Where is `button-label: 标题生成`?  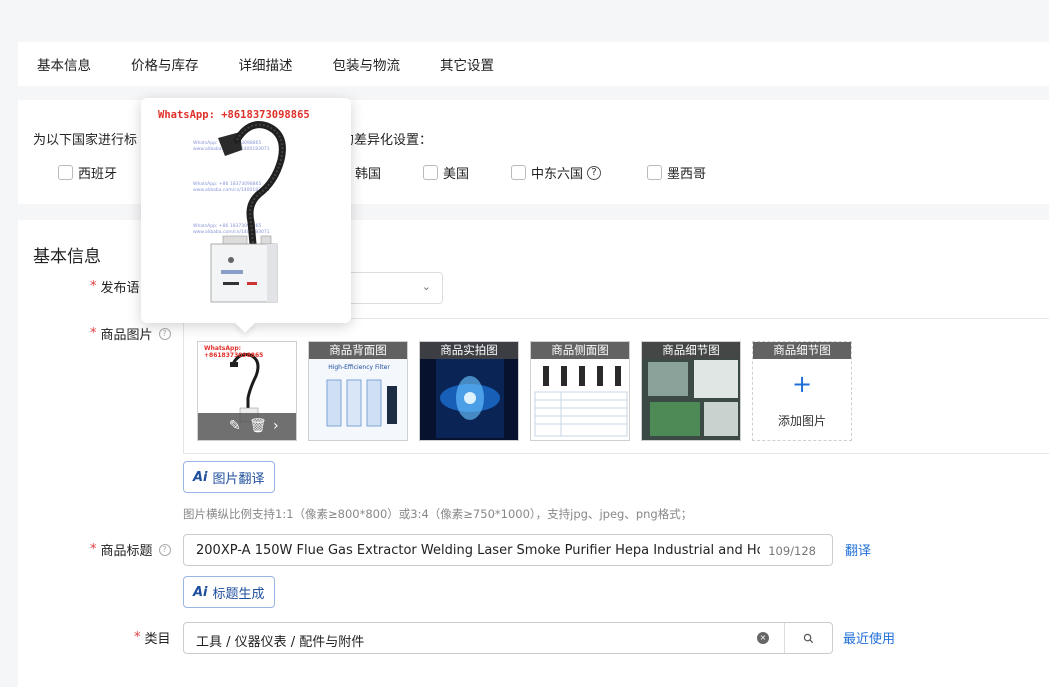
button-label: 标题生成 is located at coordinates (238, 594).